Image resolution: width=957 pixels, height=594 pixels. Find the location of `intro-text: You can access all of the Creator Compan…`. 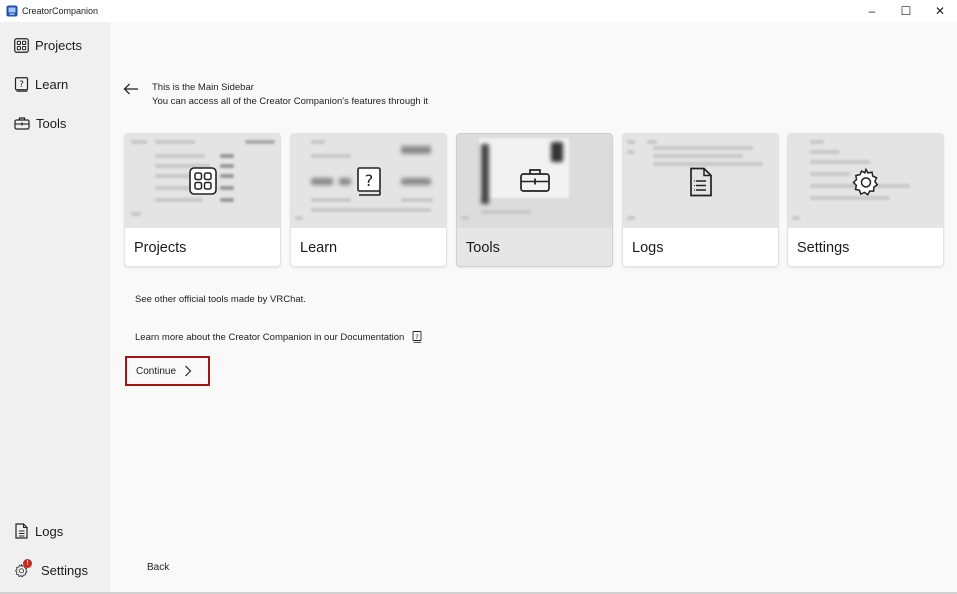

intro-text: You can access all of the Creator Compan… is located at coordinates (290, 101).